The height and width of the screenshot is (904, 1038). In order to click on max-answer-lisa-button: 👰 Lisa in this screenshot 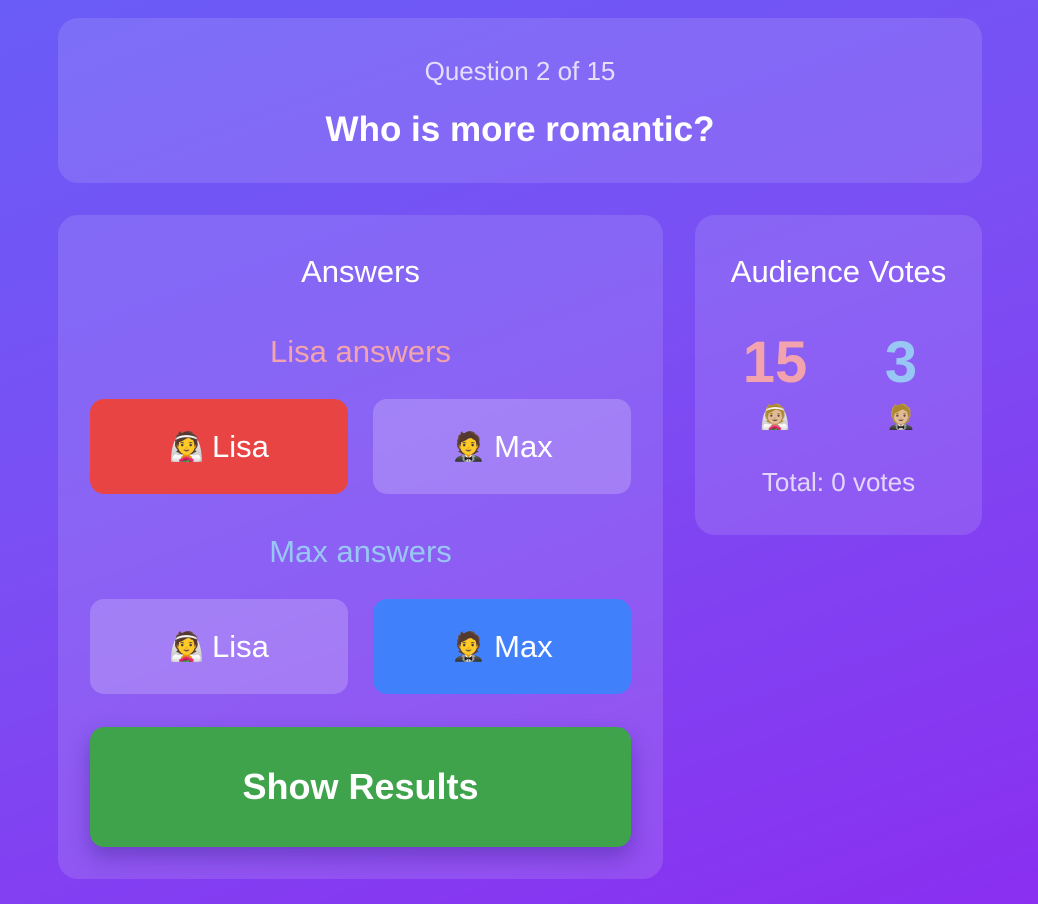, I will do `click(219, 646)`.